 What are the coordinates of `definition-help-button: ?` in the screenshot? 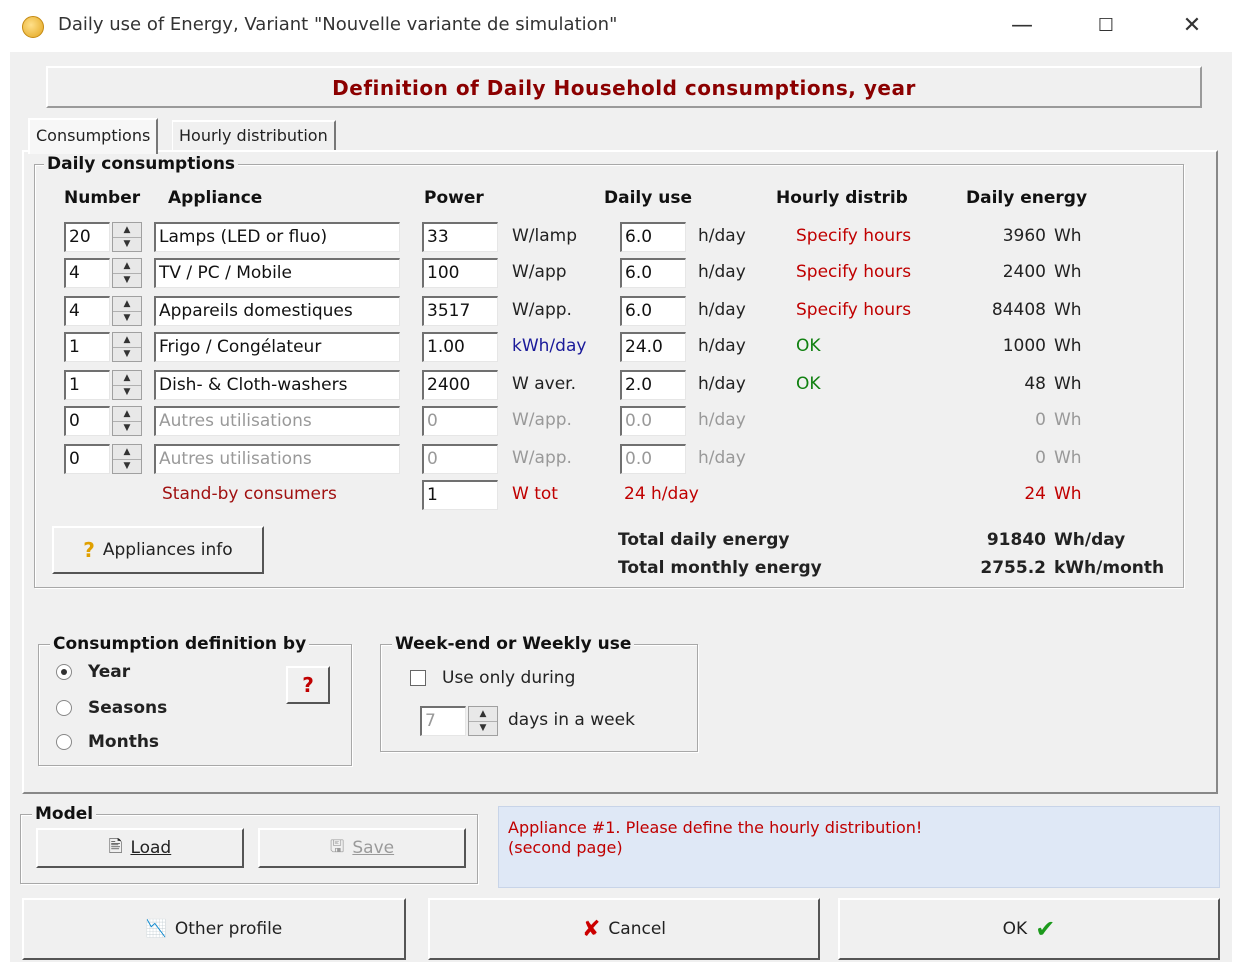 It's located at (308, 685).